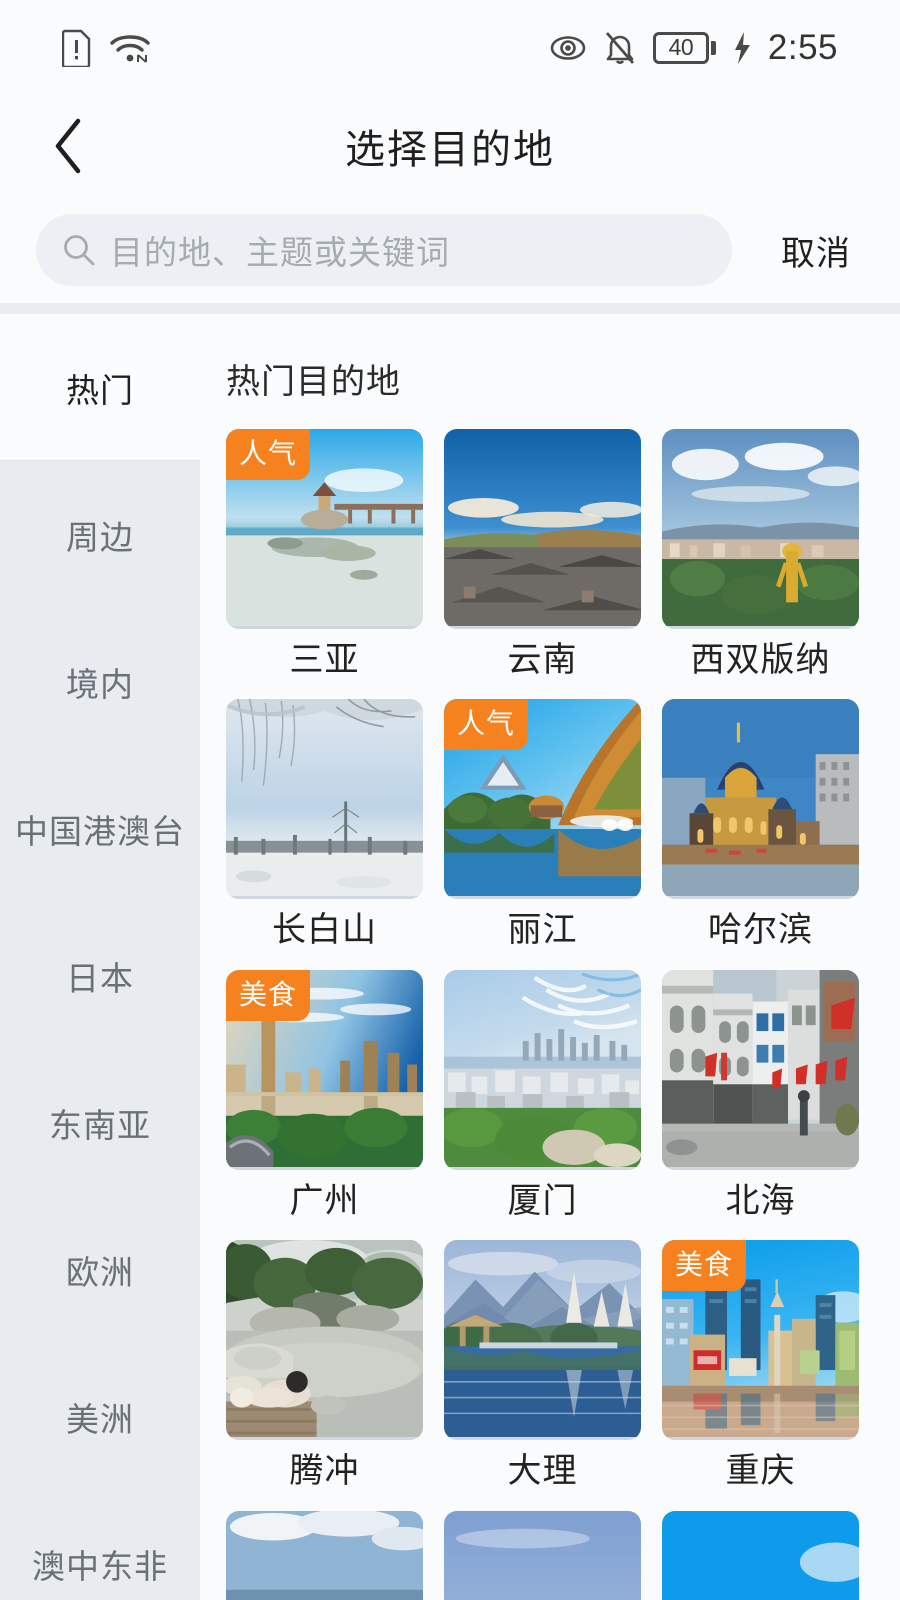 The height and width of the screenshot is (1600, 900). What do you see at coordinates (324, 1471) in the screenshot?
I see `destination-name: 腾冲` at bounding box center [324, 1471].